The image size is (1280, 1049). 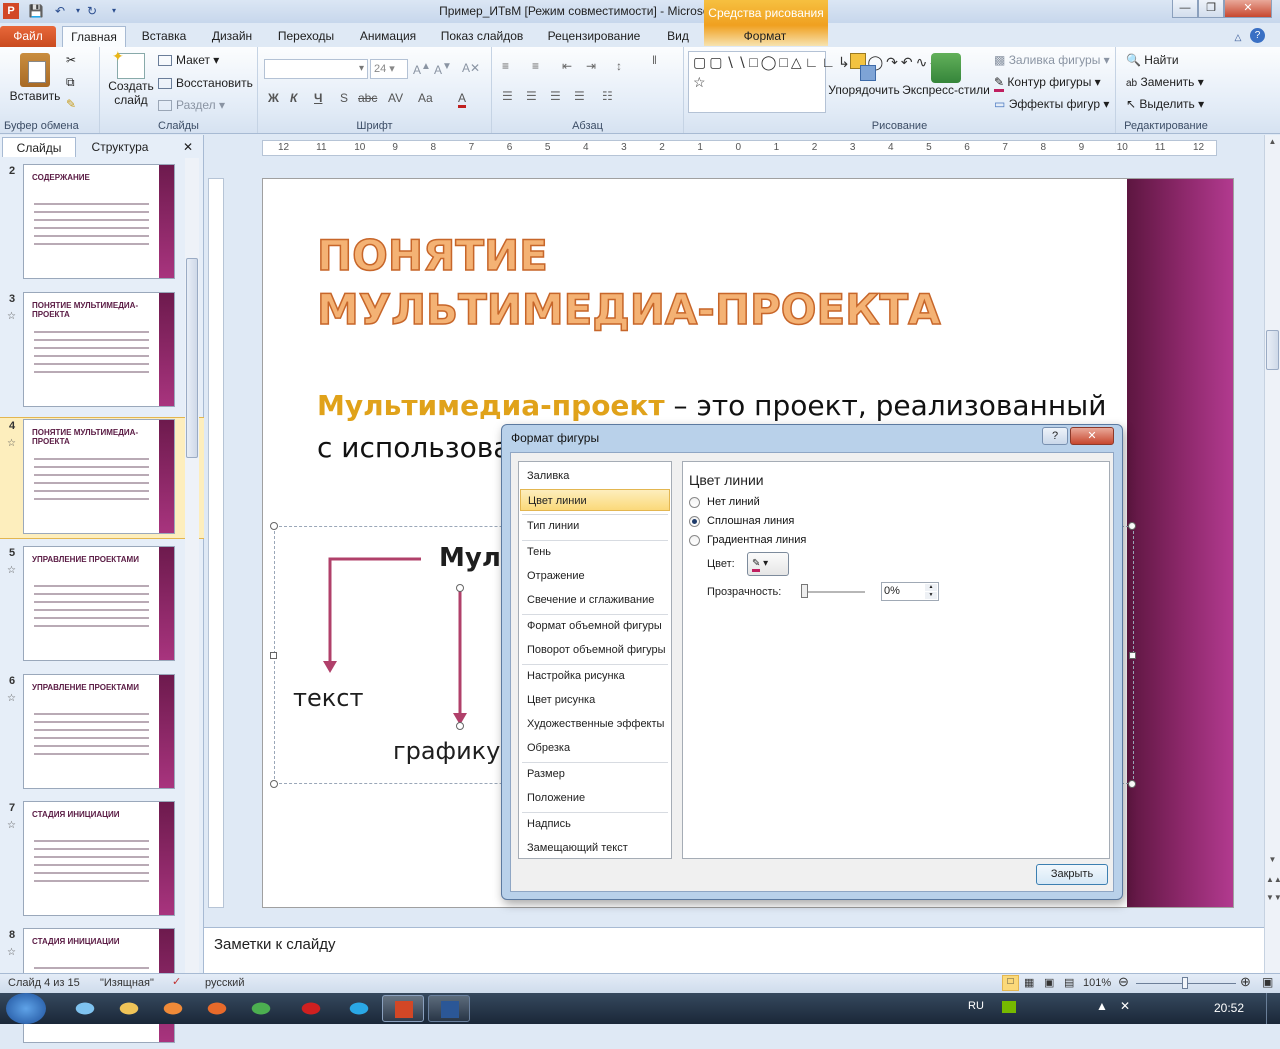 I want to click on select-button: ↖ Выделить ▾, so click(x=1165, y=104).